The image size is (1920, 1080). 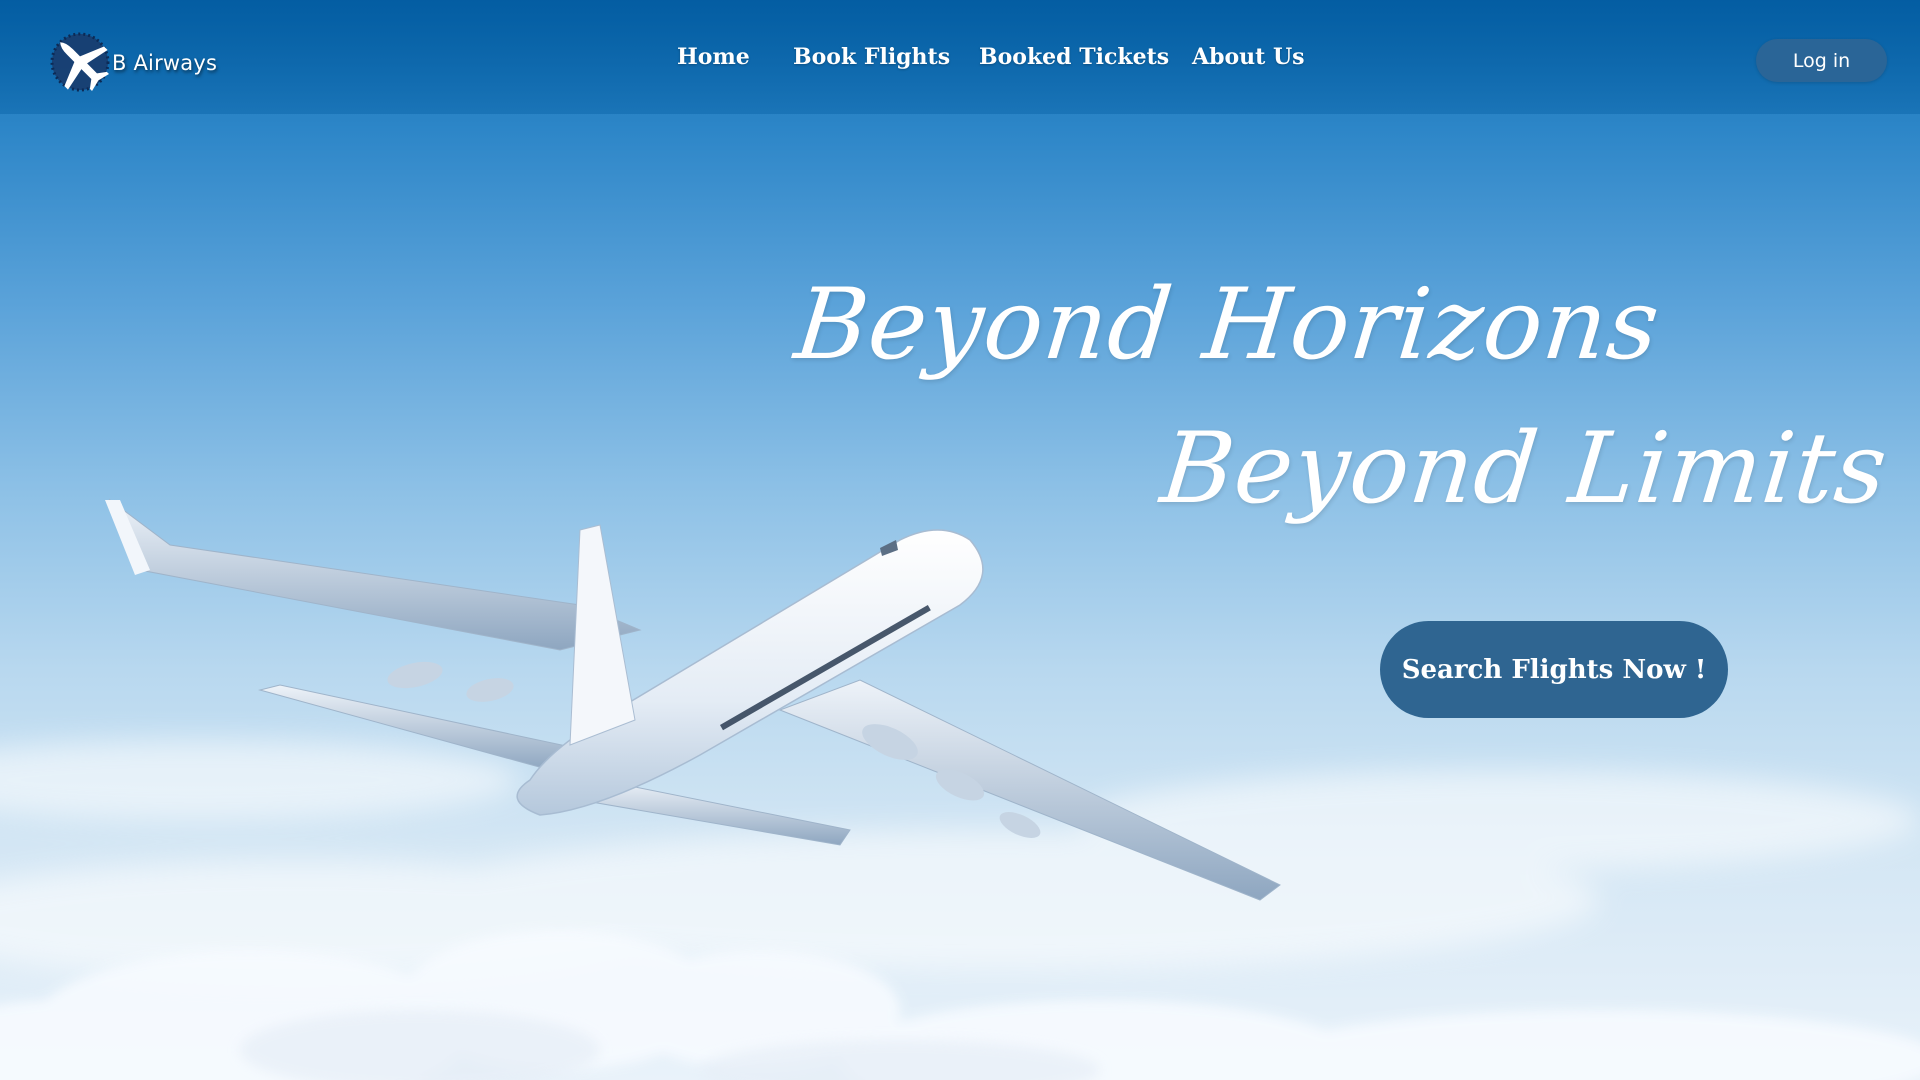 I want to click on hero-headline-line2: Beyond Limits, so click(x=1524, y=469).